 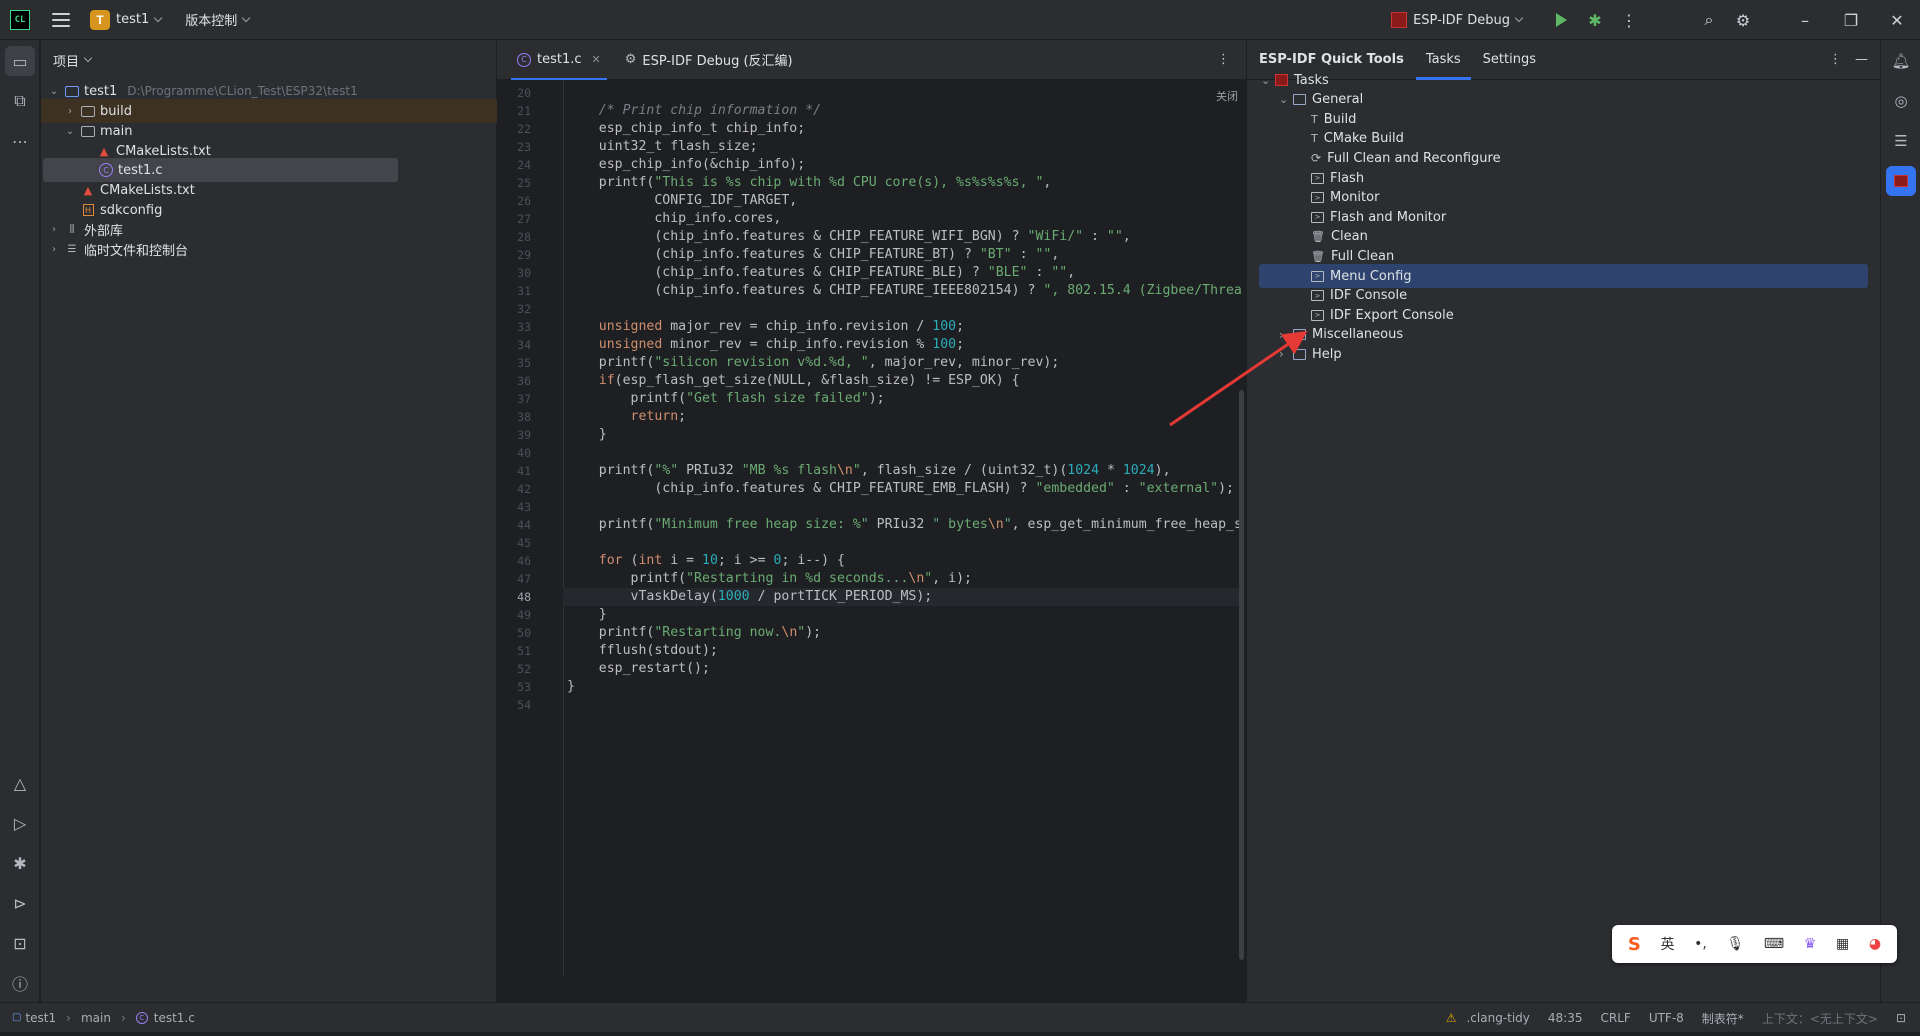 What do you see at coordinates (20, 863) in the screenshot?
I see `debug-tool-button: ✱` at bounding box center [20, 863].